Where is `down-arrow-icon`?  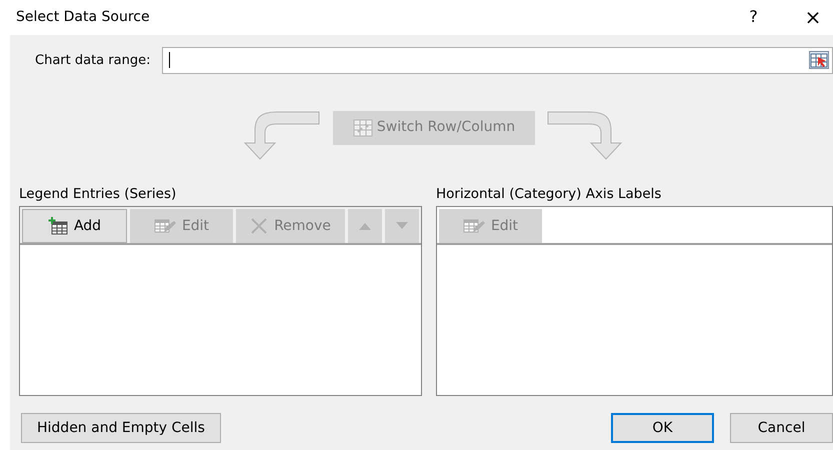
down-arrow-icon is located at coordinates (402, 226).